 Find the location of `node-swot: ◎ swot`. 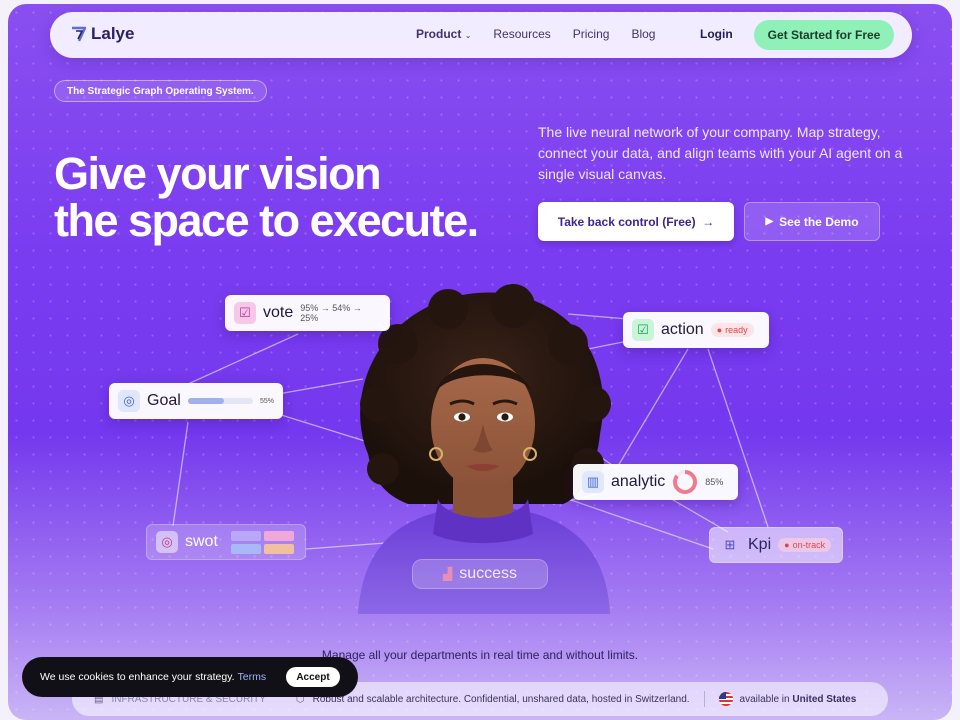

node-swot: ◎ swot is located at coordinates (226, 542).